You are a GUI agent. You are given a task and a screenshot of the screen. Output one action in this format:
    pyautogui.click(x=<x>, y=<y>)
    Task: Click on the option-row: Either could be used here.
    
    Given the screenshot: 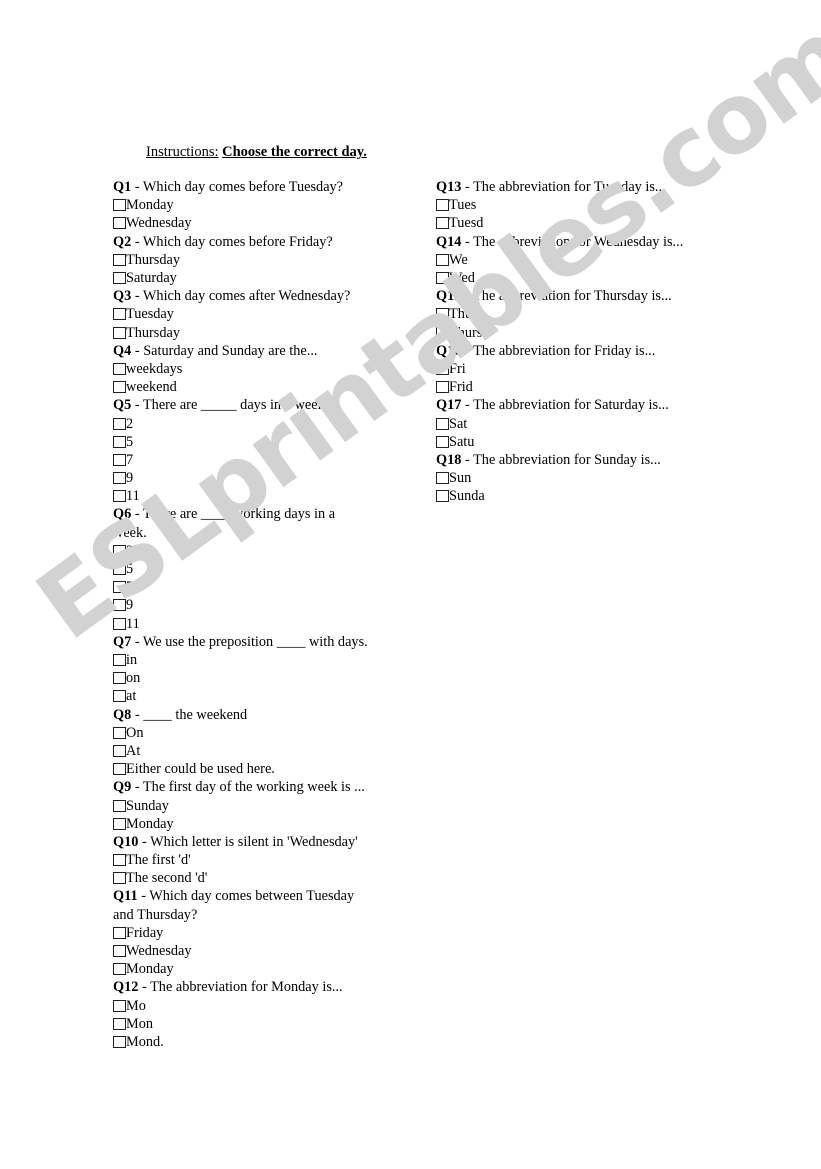 What is the action you would take?
    pyautogui.click(x=263, y=769)
    